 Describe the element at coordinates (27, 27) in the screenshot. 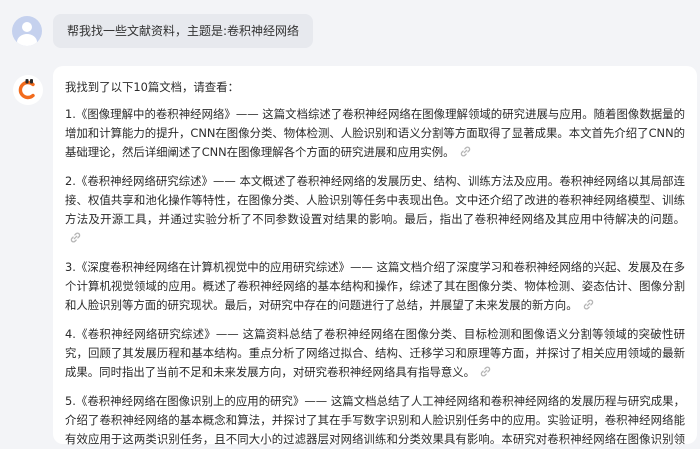

I see `avatar-head` at that location.